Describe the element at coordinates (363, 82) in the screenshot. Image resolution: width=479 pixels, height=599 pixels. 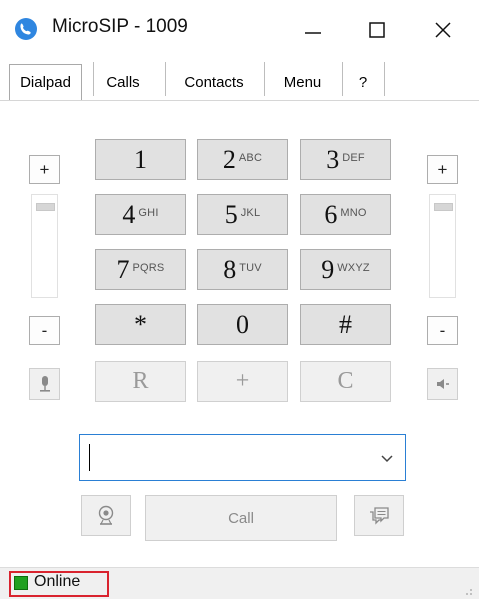
I see `tab-help: ?` at that location.